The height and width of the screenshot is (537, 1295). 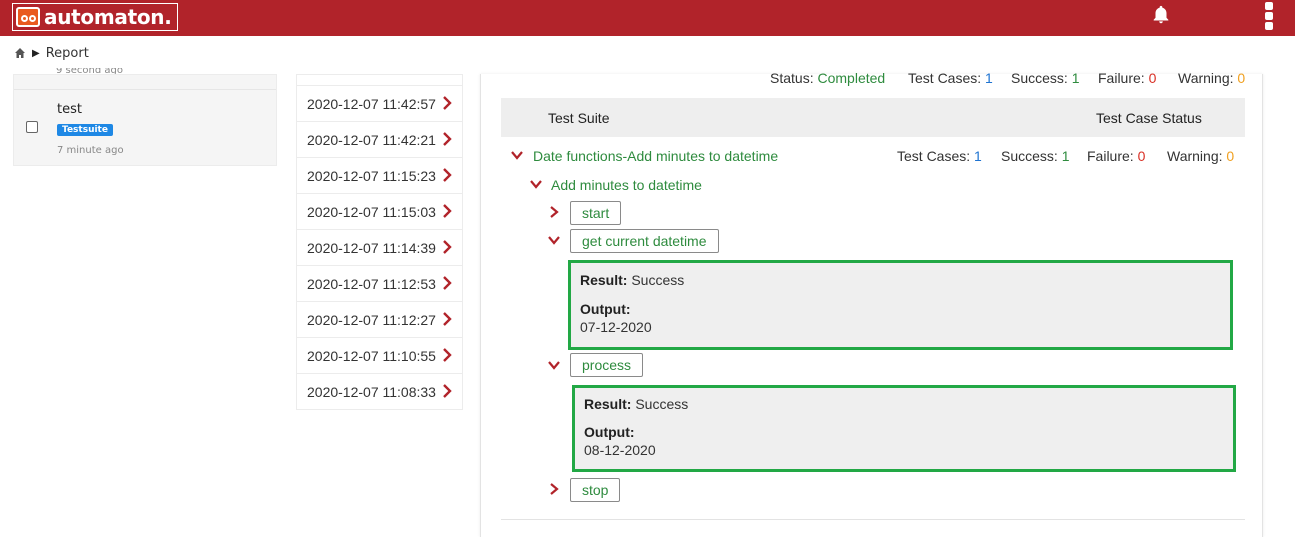 I want to click on warning-value: 0, so click(x=1241, y=78).